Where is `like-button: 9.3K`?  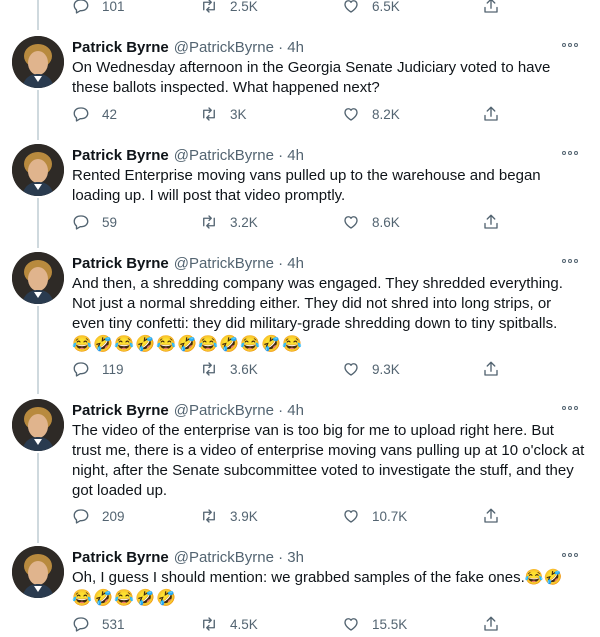 like-button: 9.3K is located at coordinates (371, 369).